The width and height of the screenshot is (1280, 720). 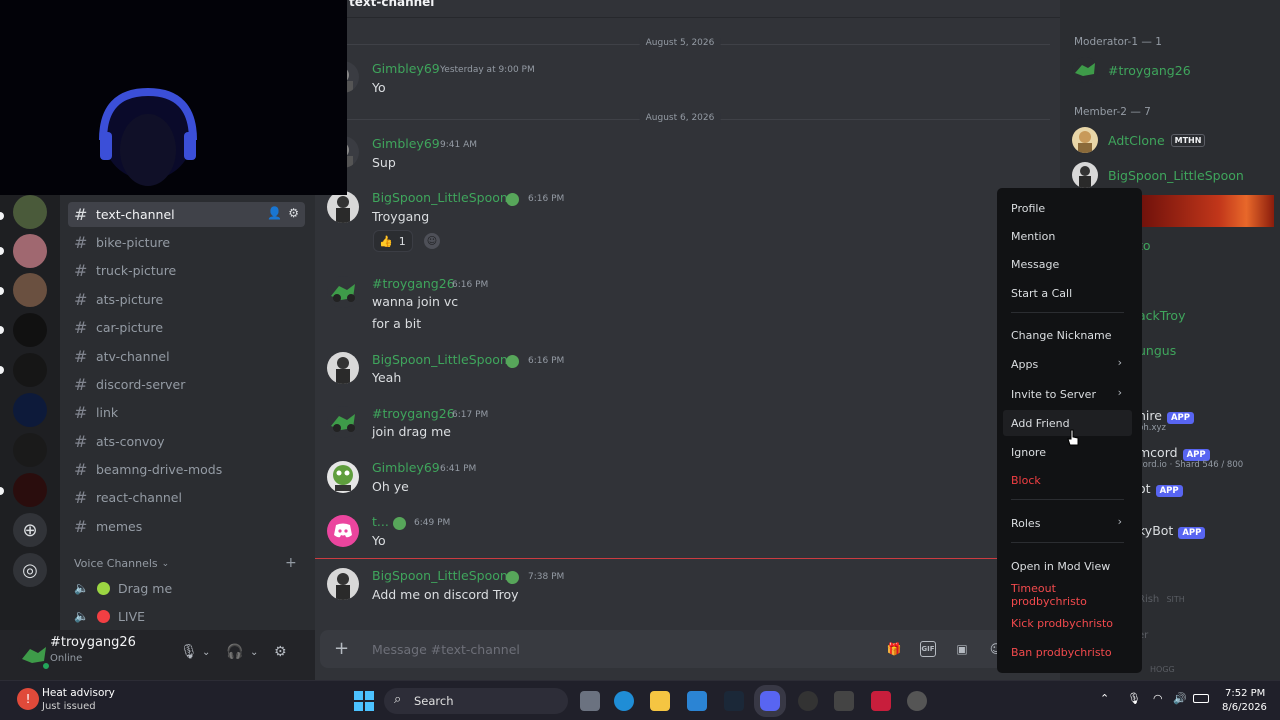 I want to click on menu-item-start-a-call: Start a Call, so click(x=1067, y=293).